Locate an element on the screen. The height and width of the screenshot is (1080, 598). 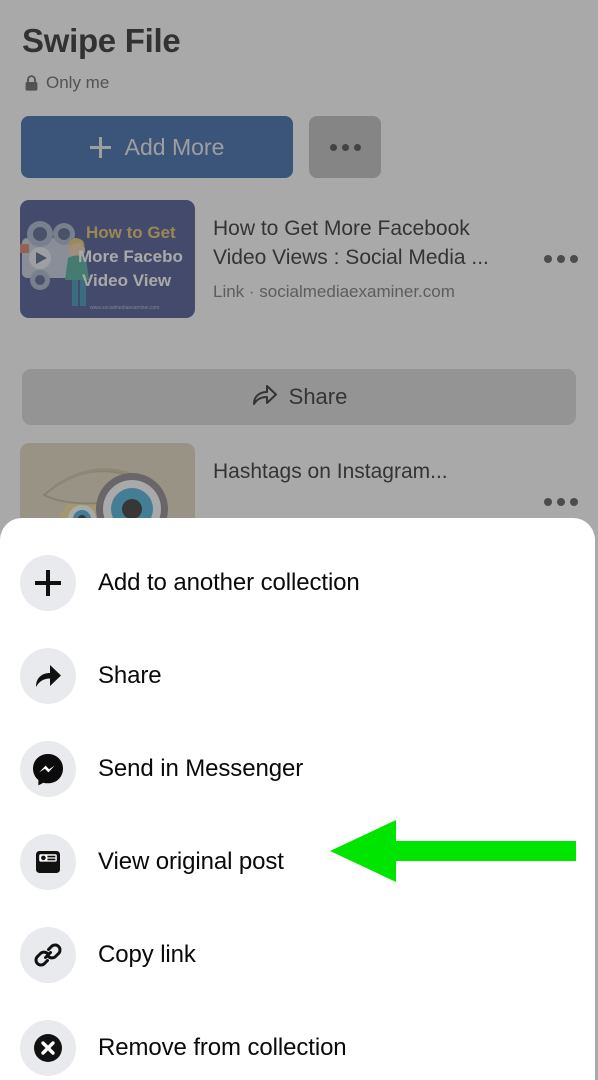
menu-item-copy-link: Copy link is located at coordinates (297, 954).